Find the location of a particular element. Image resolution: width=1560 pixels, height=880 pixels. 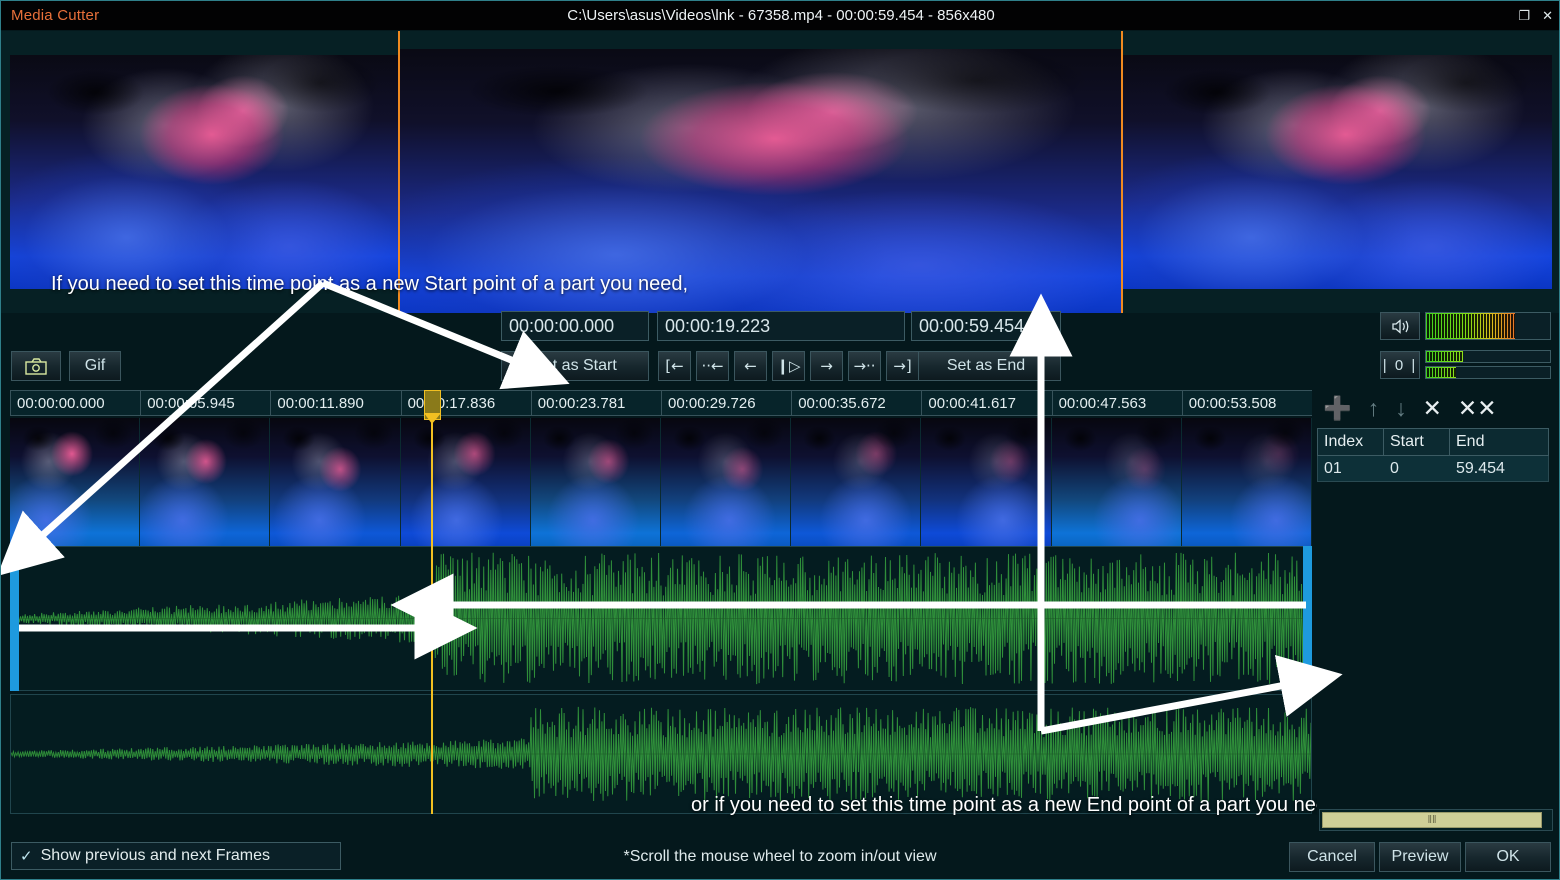

step-back-fast-button: ··← is located at coordinates (712, 366).